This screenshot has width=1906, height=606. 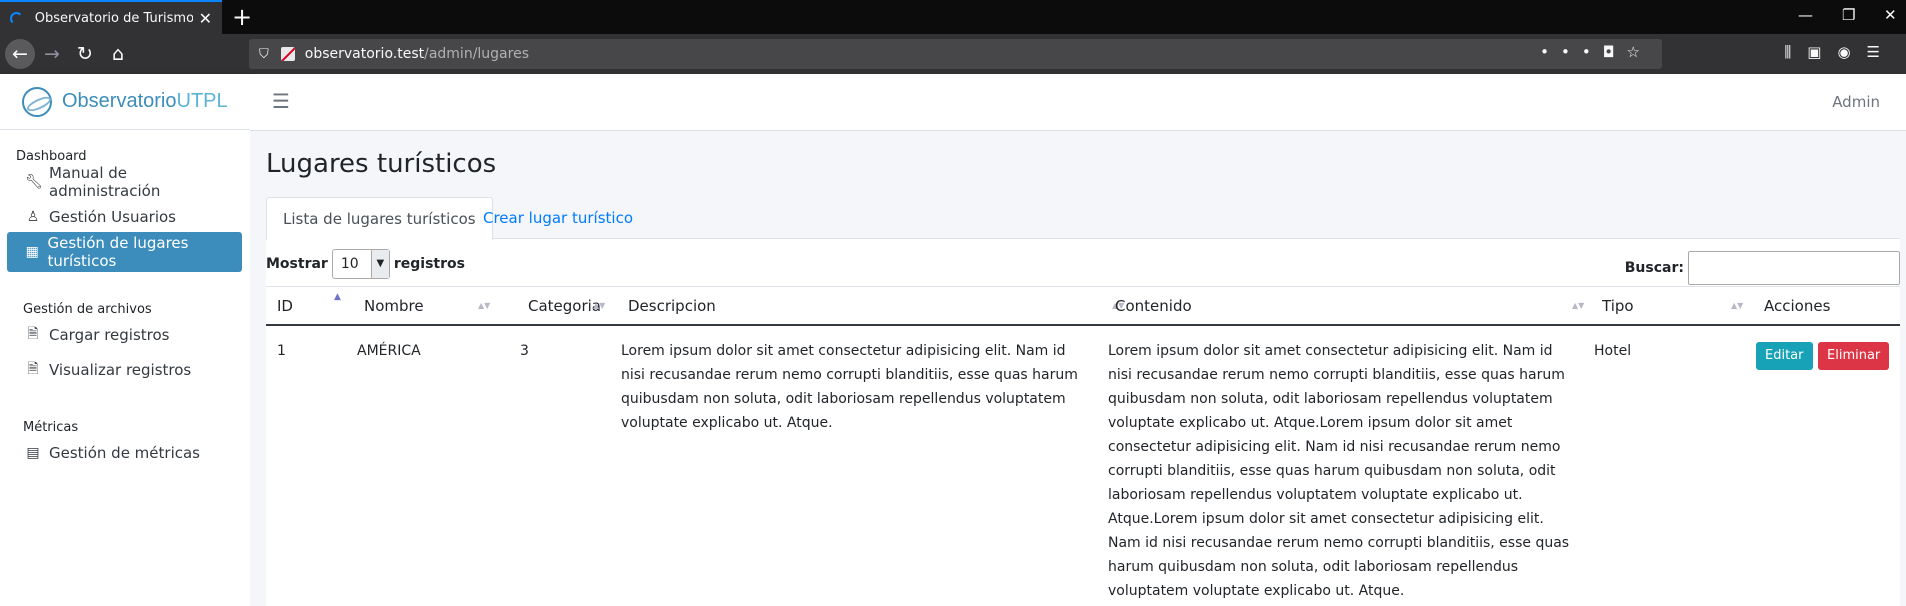 What do you see at coordinates (379, 218) in the screenshot?
I see `tab-lista: Lista de lugares turísticos` at bounding box center [379, 218].